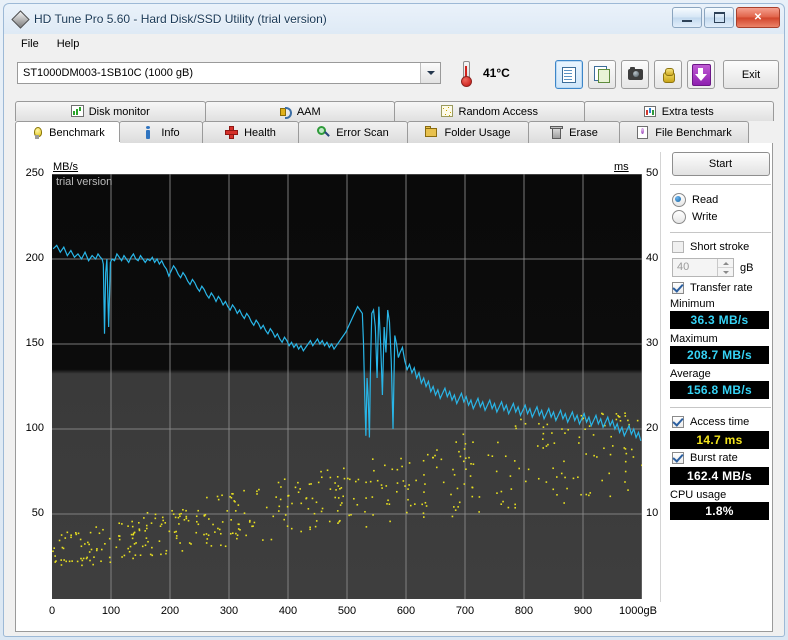  I want to click on checkbox-burst-rate-icon, so click(678, 458).